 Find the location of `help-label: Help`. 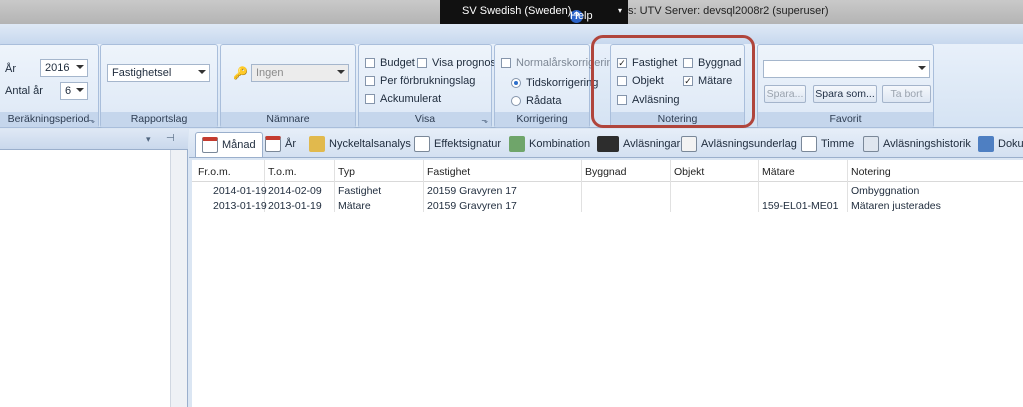

help-label: Help is located at coordinates (581, 16).